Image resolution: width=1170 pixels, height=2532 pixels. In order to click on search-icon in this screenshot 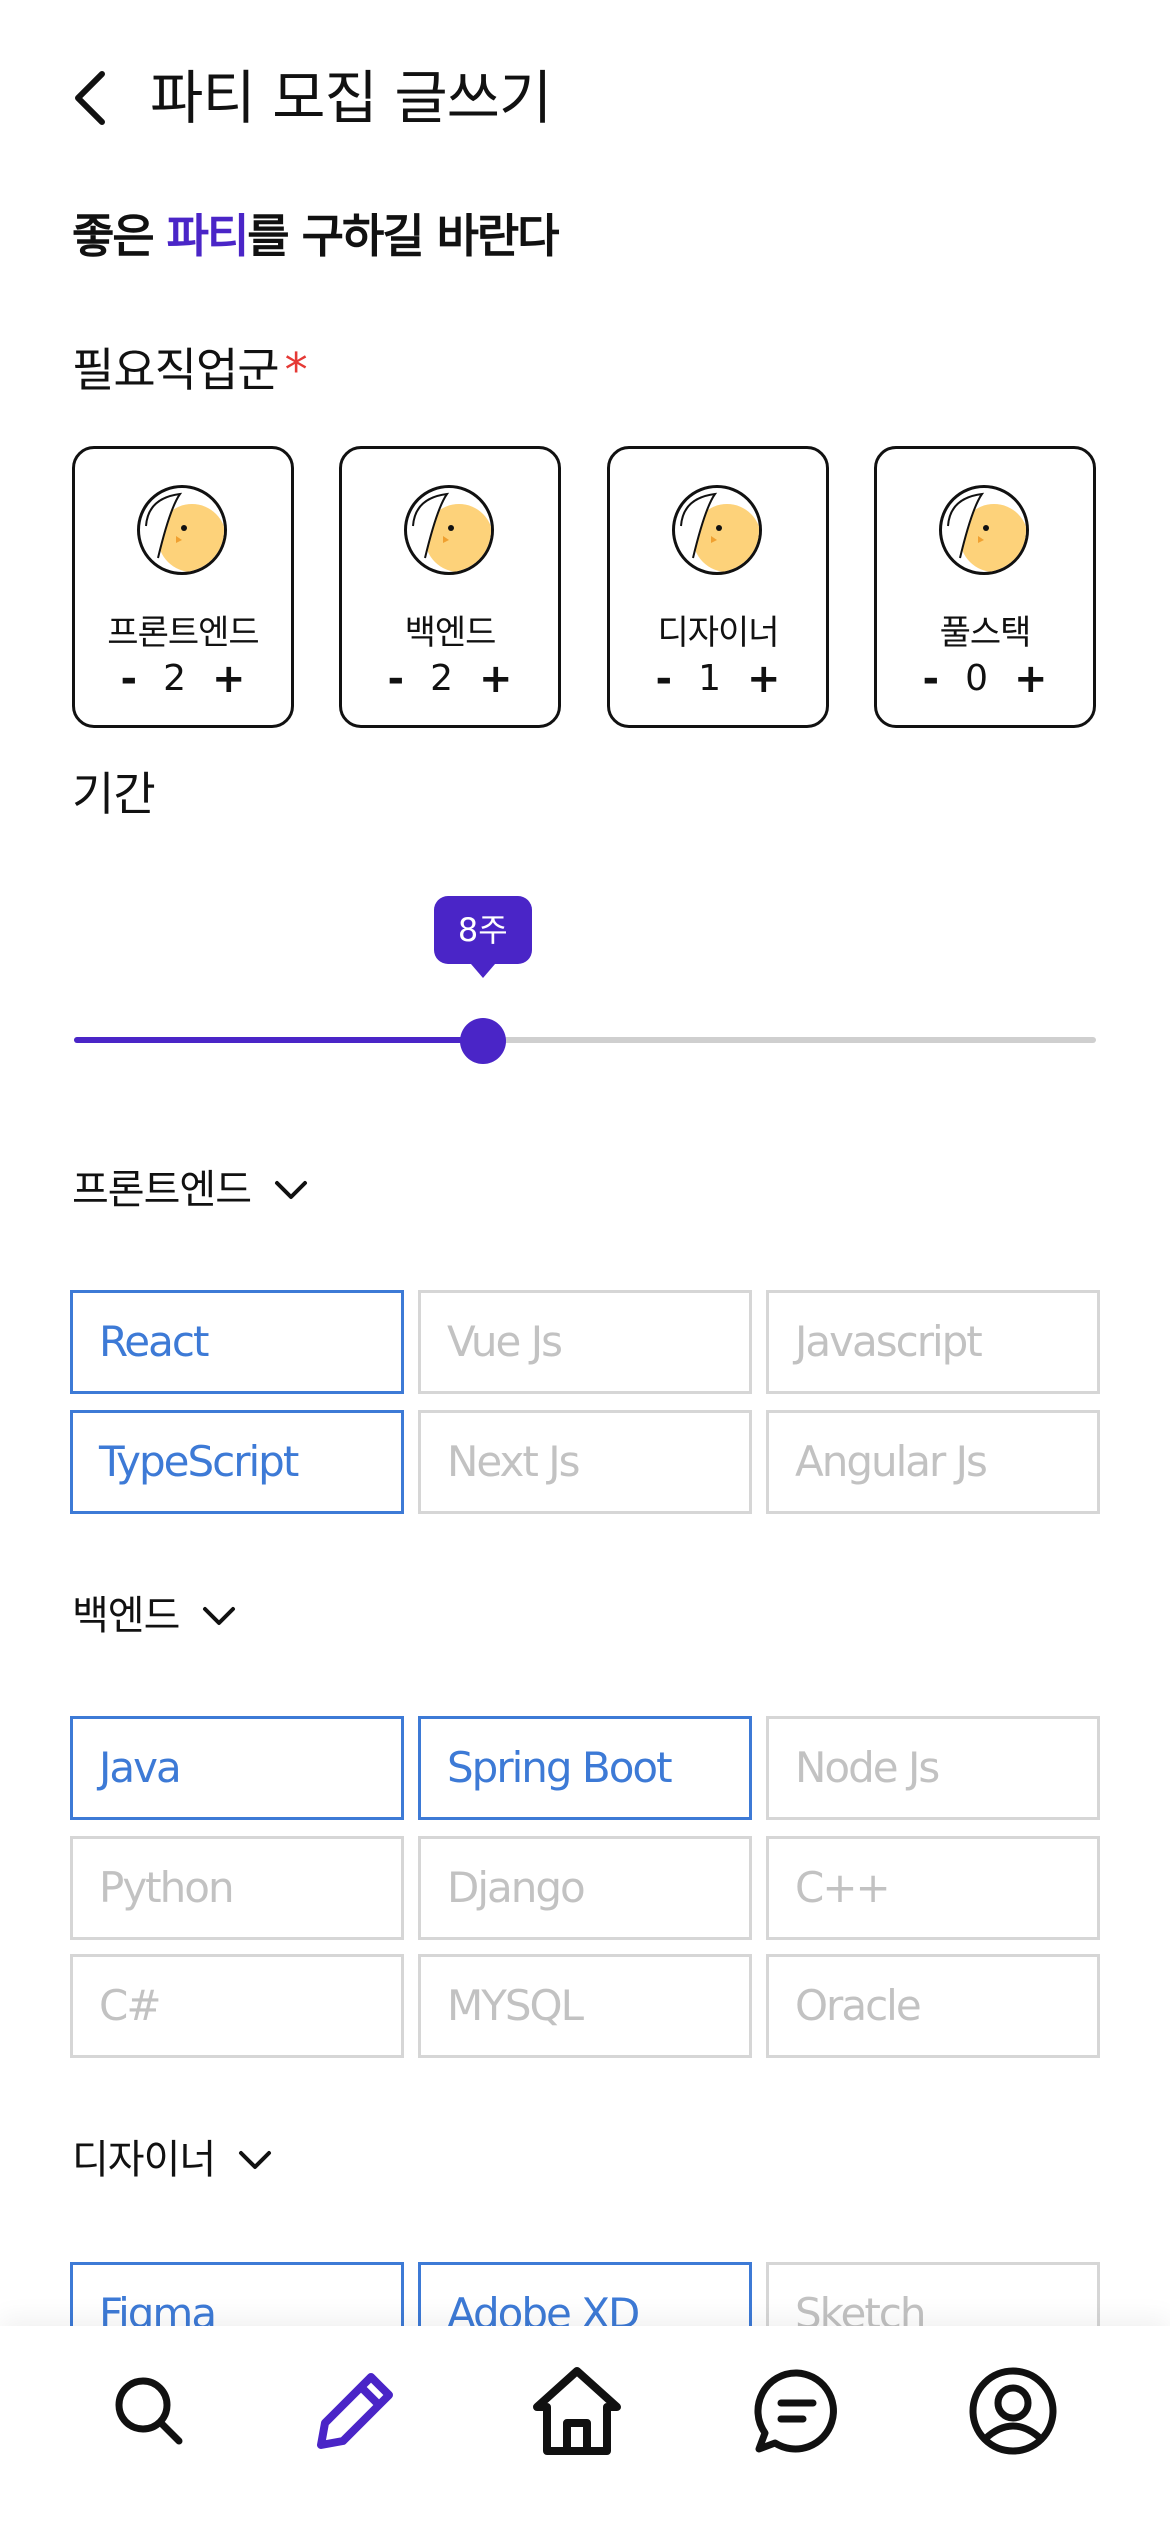, I will do `click(149, 2411)`.